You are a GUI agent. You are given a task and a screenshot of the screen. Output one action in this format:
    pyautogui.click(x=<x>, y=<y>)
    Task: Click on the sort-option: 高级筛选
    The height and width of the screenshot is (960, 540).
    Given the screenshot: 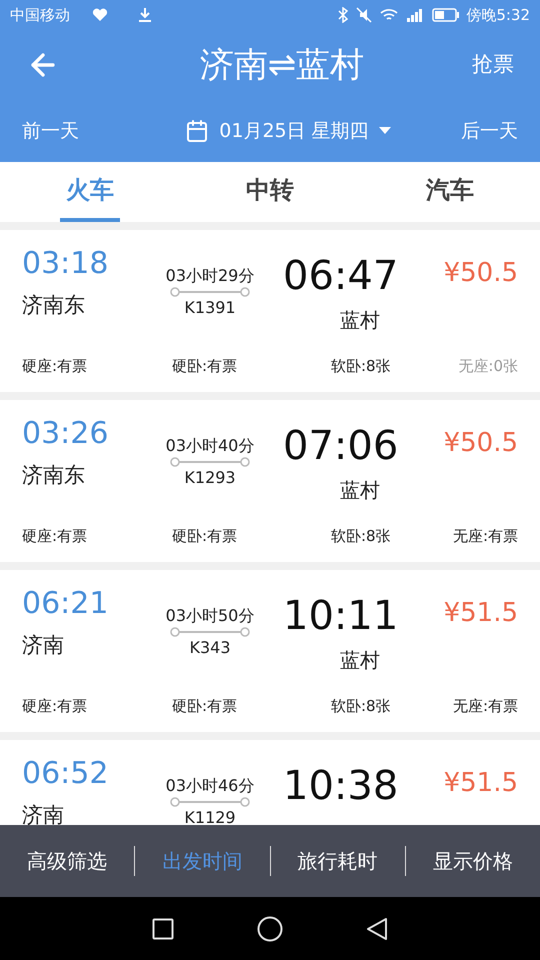 What is the action you would take?
    pyautogui.click(x=67, y=861)
    